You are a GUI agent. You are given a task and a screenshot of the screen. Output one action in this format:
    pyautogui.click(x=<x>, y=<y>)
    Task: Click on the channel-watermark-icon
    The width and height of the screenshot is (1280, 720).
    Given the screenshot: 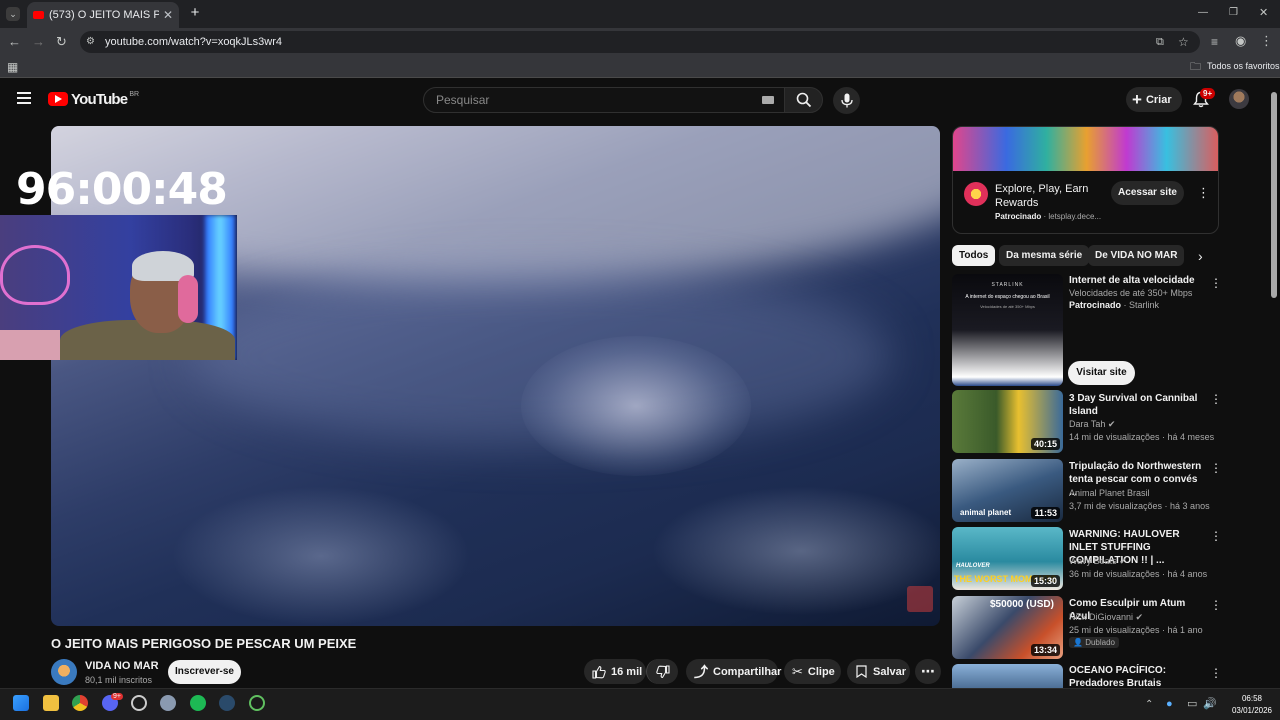 What is the action you would take?
    pyautogui.click(x=920, y=599)
    